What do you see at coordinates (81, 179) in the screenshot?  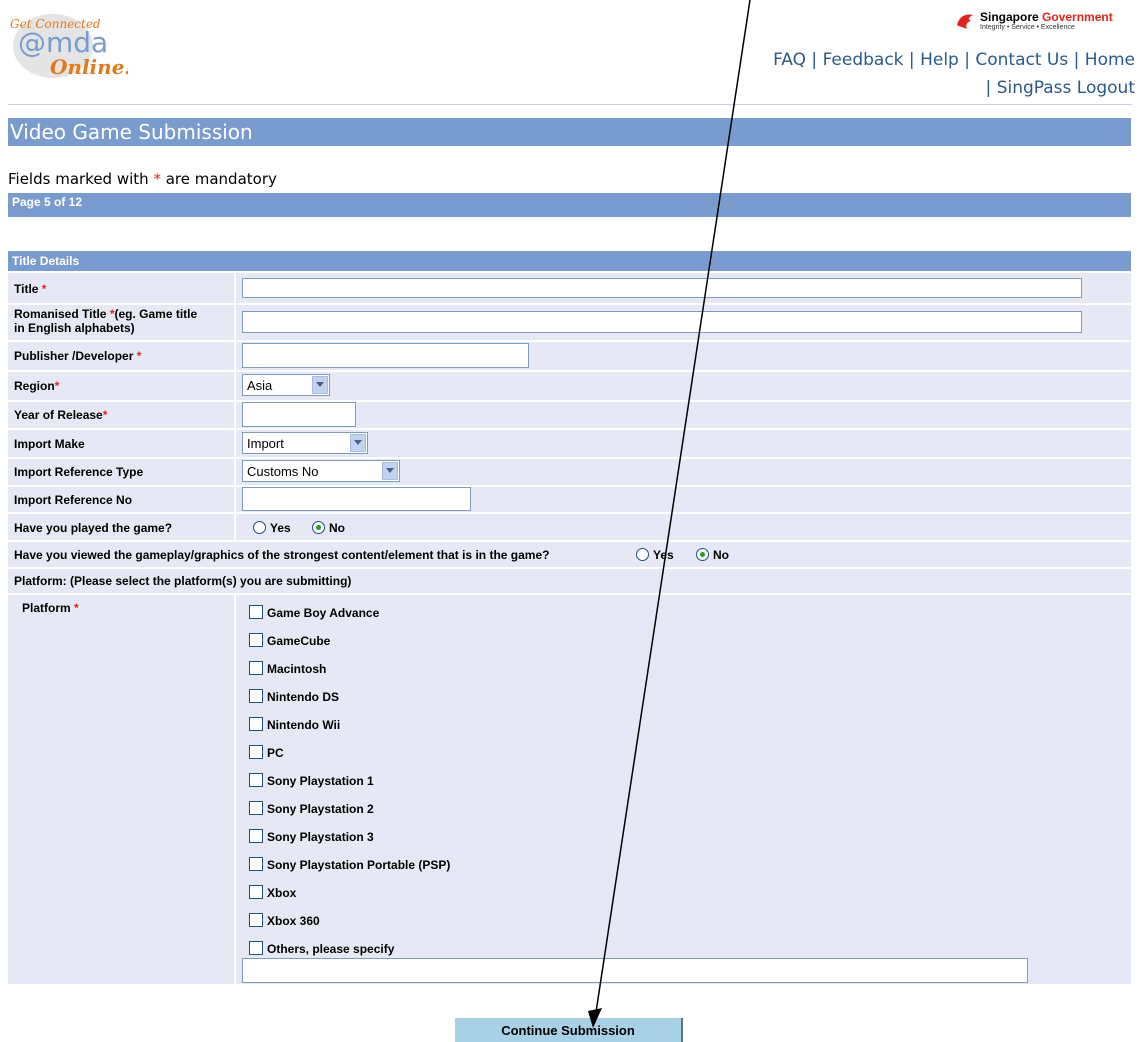 I see `mandatory-text: Fields marked with` at bounding box center [81, 179].